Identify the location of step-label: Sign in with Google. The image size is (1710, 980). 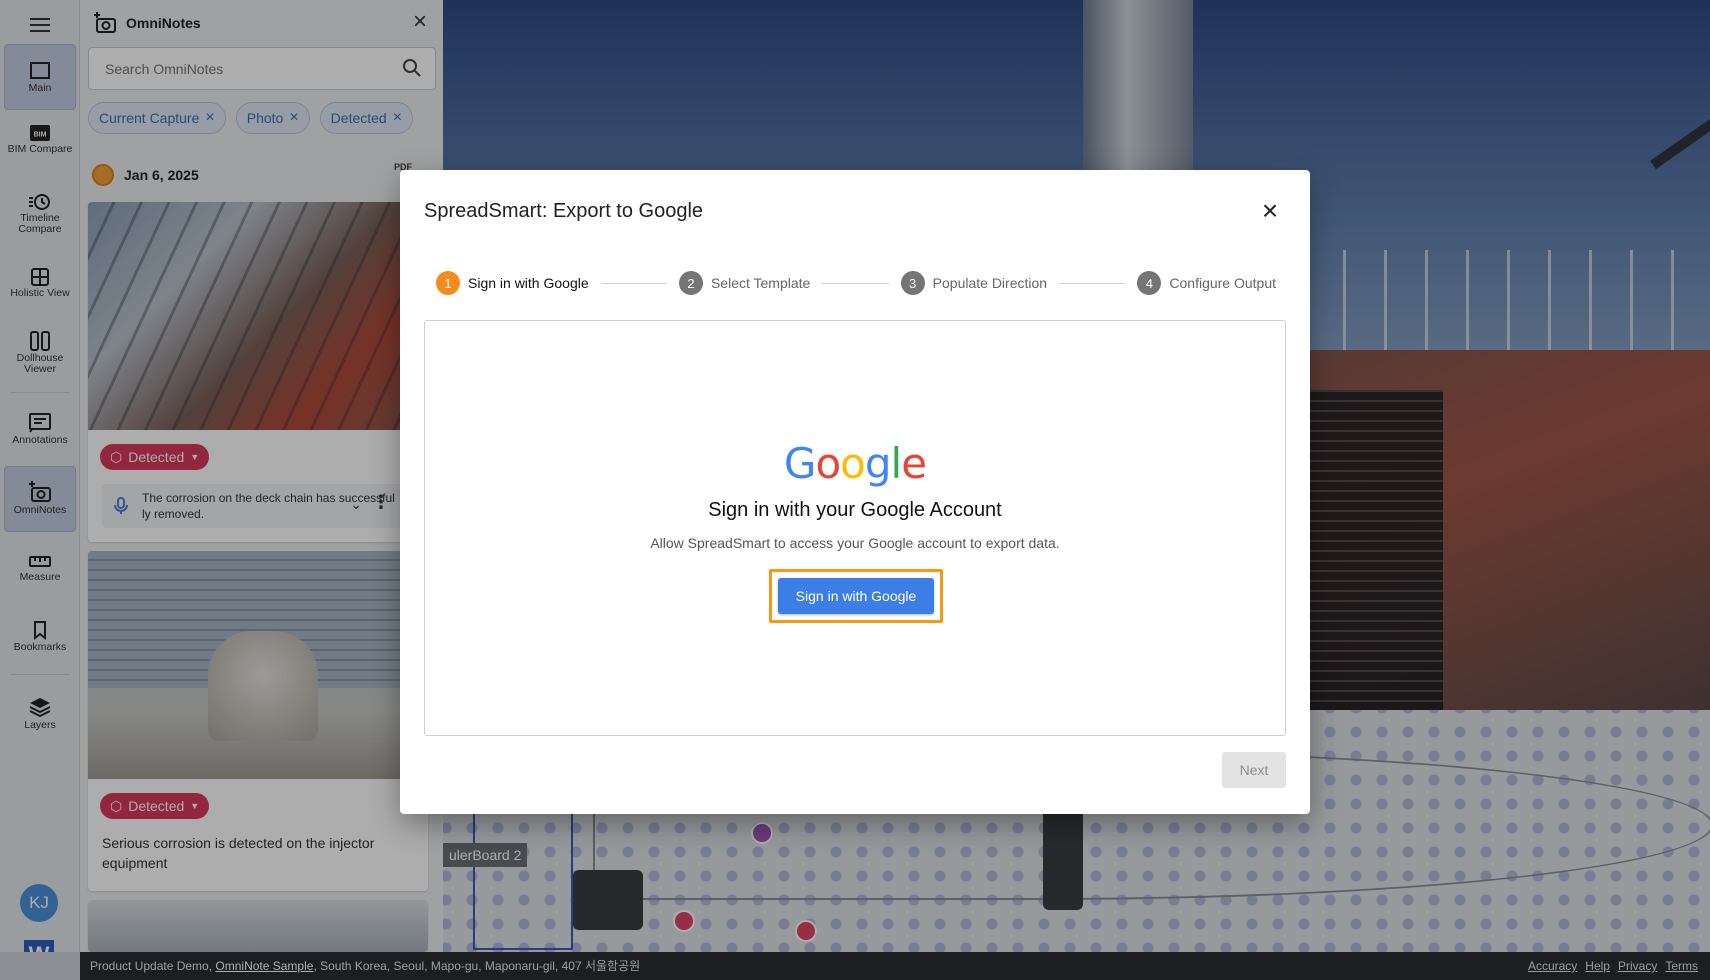
(528, 283).